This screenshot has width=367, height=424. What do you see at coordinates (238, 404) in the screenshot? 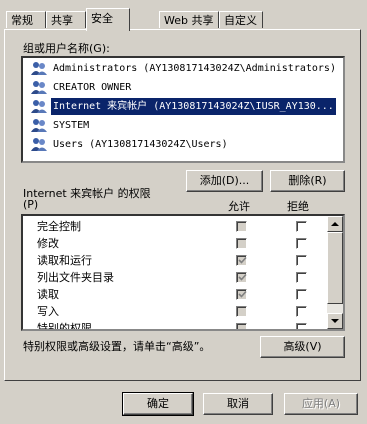
I see `cancel-button: 取消` at bounding box center [238, 404].